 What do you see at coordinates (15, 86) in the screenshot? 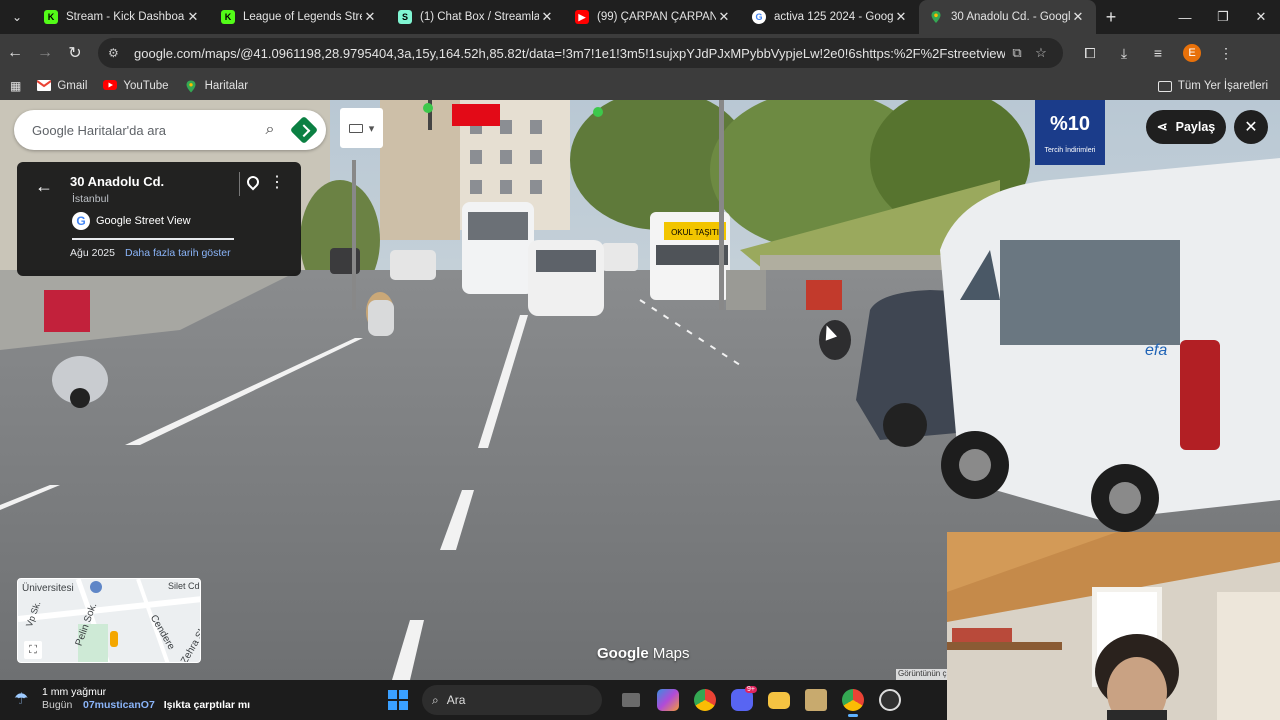
I see `apps-grid-icon: ▦` at bounding box center [15, 86].